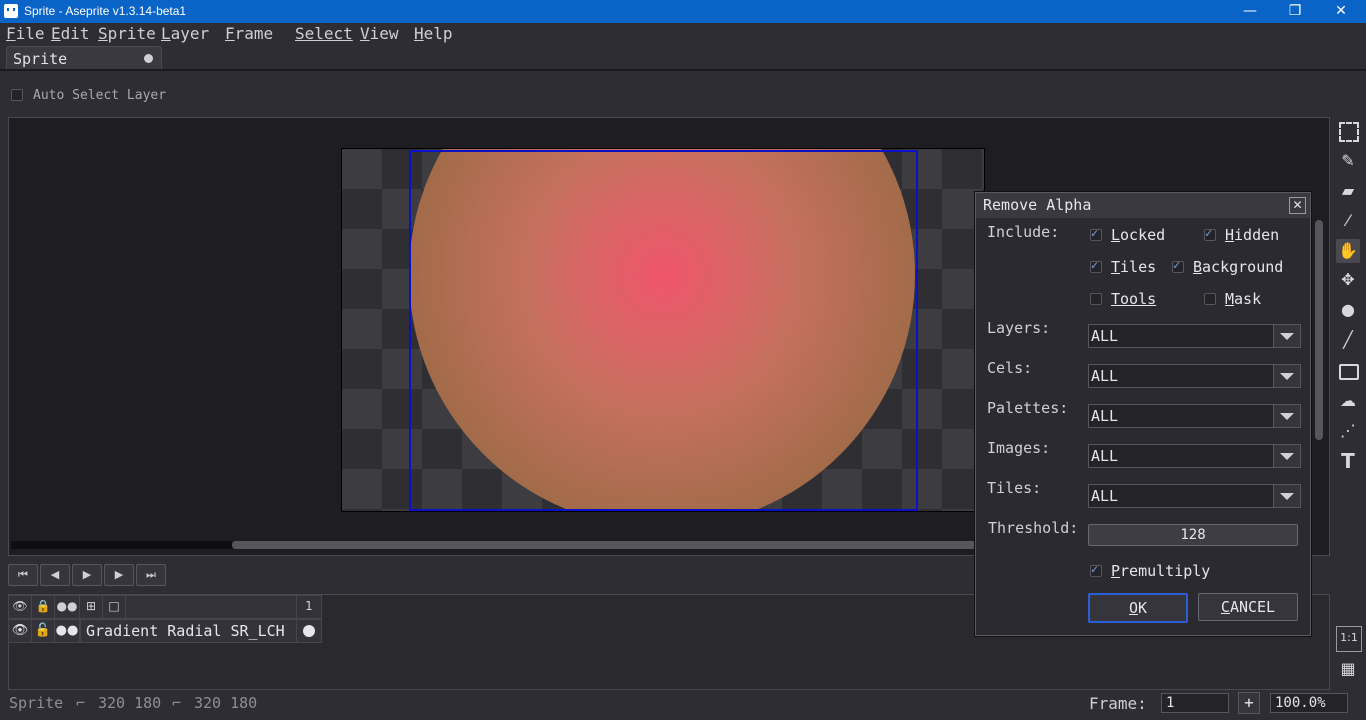 This screenshot has height=720, width=1366. I want to click on menu-help: Help, so click(433, 33).